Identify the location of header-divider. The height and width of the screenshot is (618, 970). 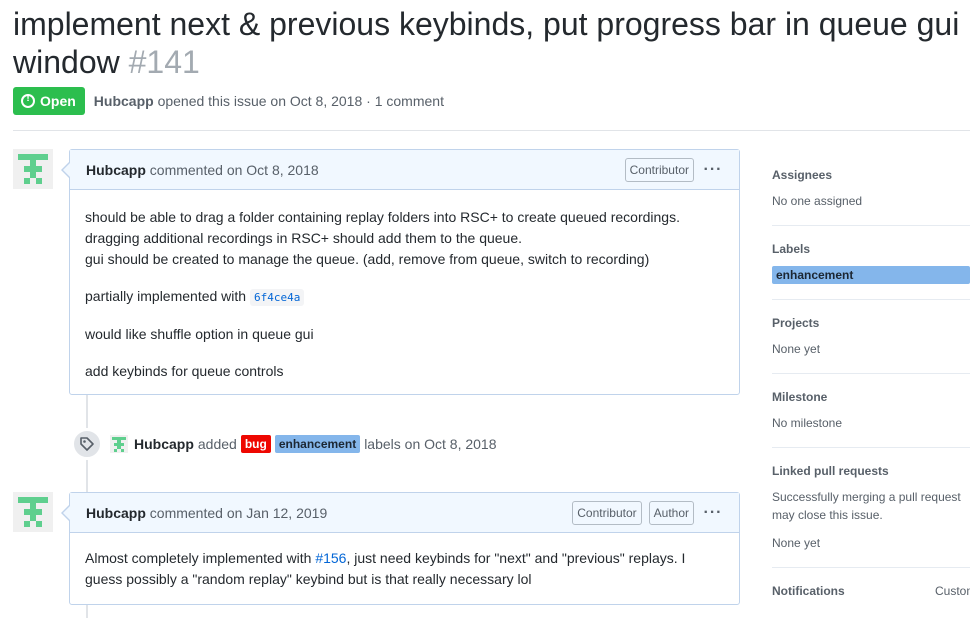
(491, 130).